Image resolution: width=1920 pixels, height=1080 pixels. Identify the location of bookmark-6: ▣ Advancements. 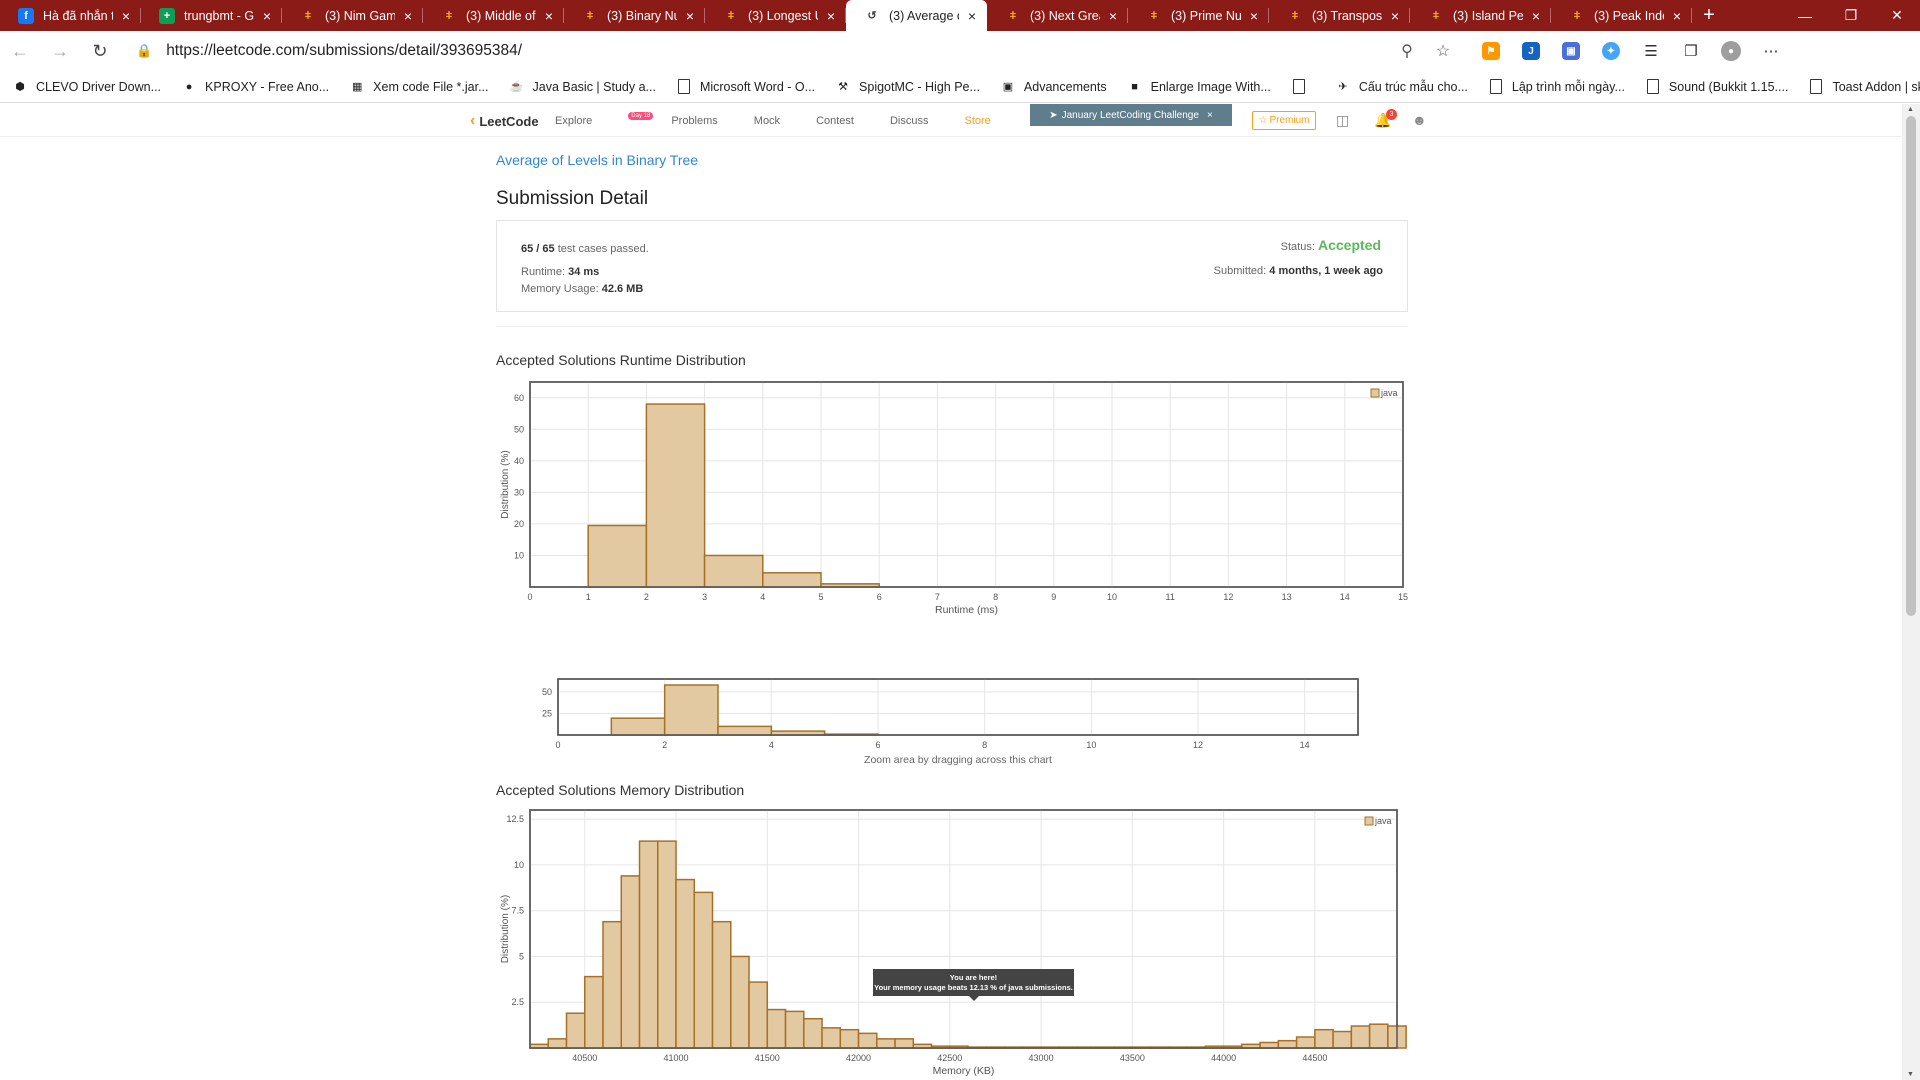
(1053, 87).